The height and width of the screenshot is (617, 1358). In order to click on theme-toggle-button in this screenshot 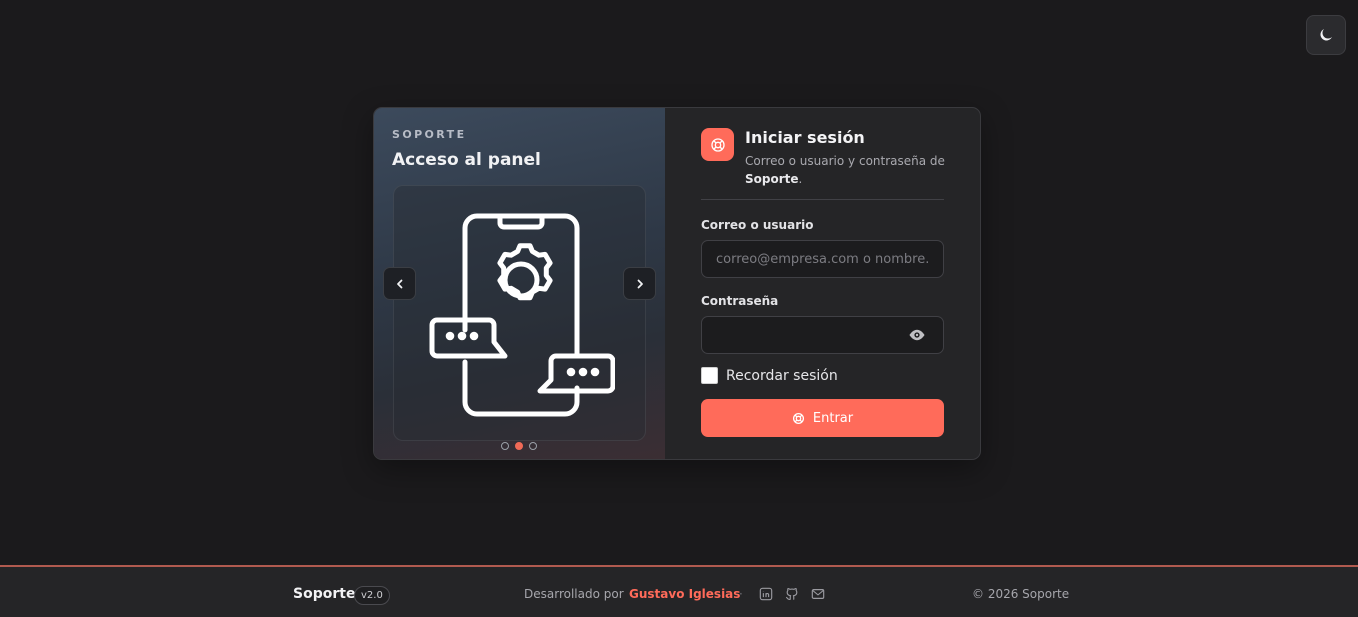, I will do `click(1326, 35)`.